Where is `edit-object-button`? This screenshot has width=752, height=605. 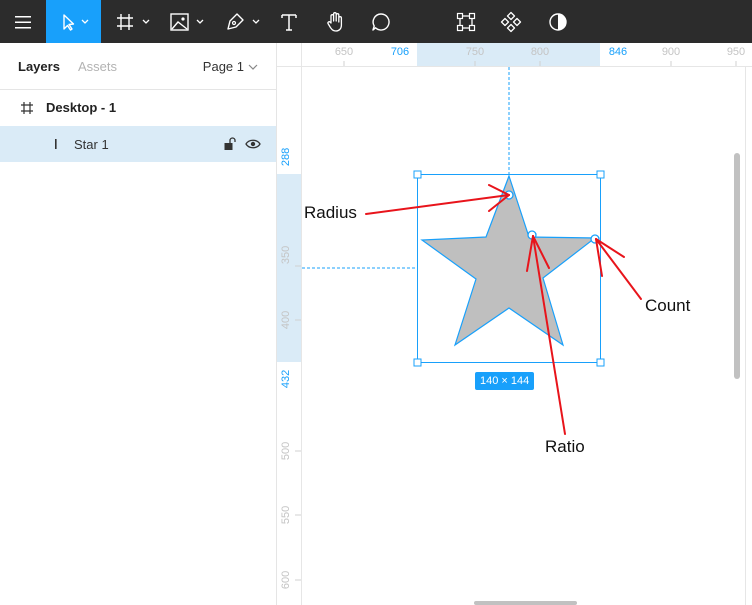
edit-object-button is located at coordinates (466, 21).